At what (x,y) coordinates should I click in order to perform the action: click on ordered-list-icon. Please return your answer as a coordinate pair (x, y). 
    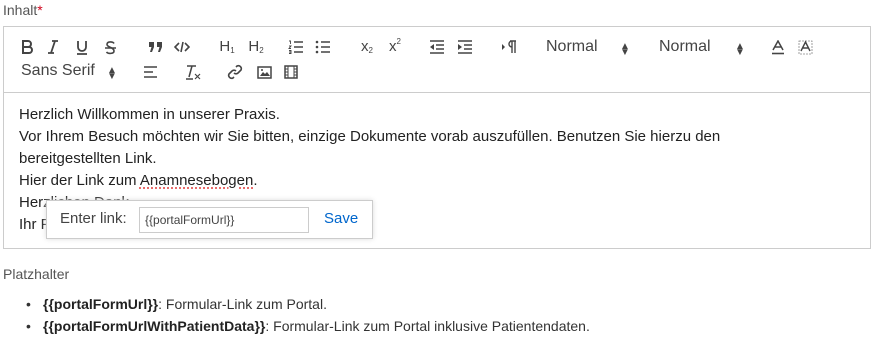
    Looking at the image, I should click on (296, 47).